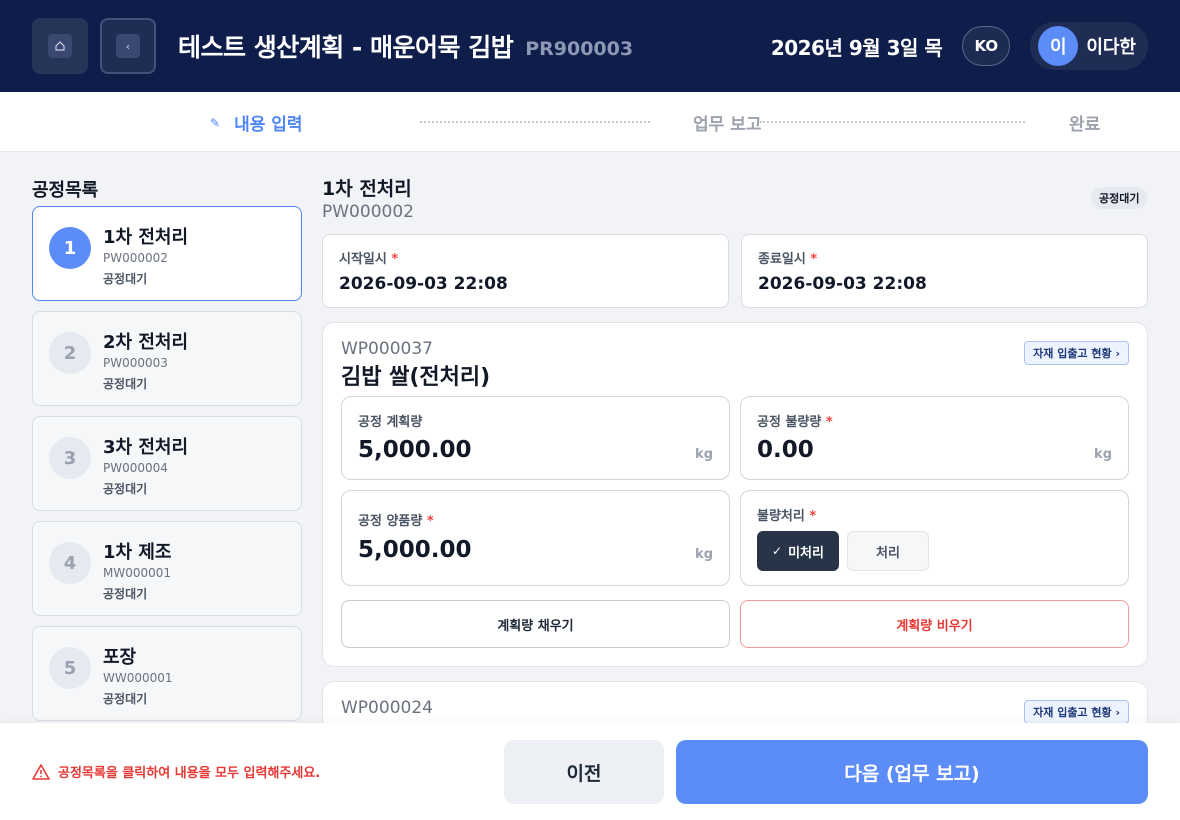 This screenshot has width=1180, height=820. I want to click on process-number: 1, so click(70, 248).